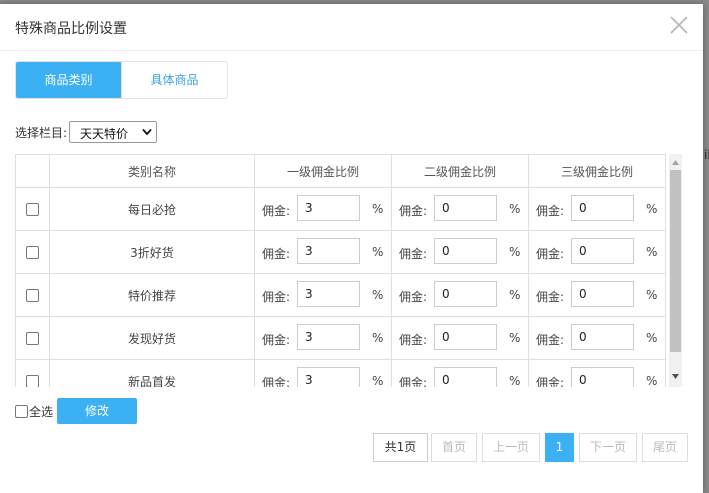 This screenshot has width=709, height=493. What do you see at coordinates (97, 411) in the screenshot?
I see `edit-button: 修改` at bounding box center [97, 411].